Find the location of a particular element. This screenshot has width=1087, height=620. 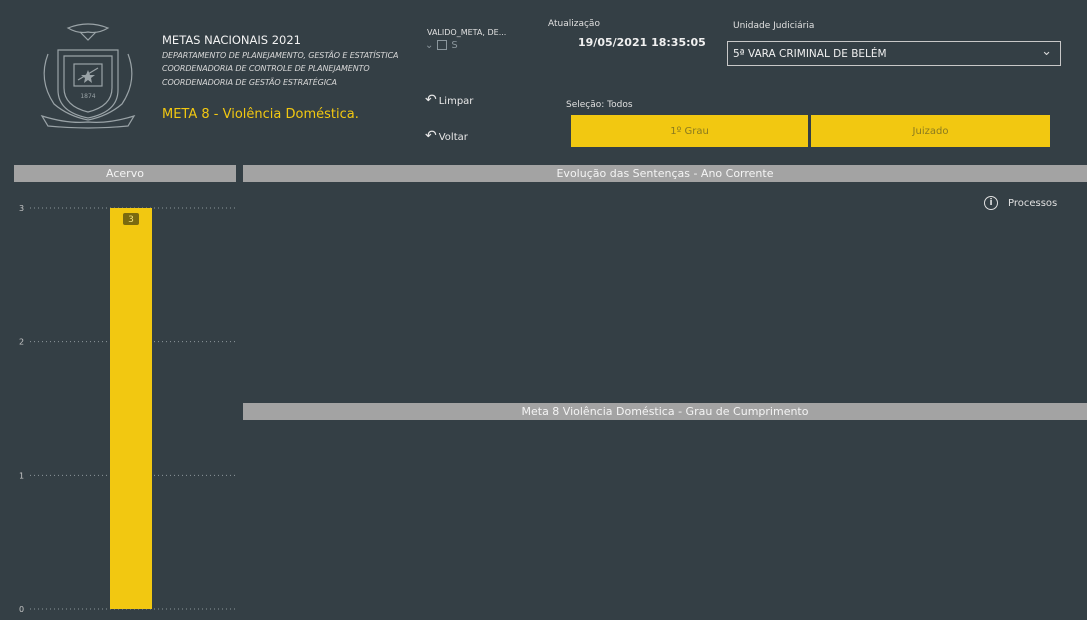

segment-juizado: Juizado is located at coordinates (930, 131).